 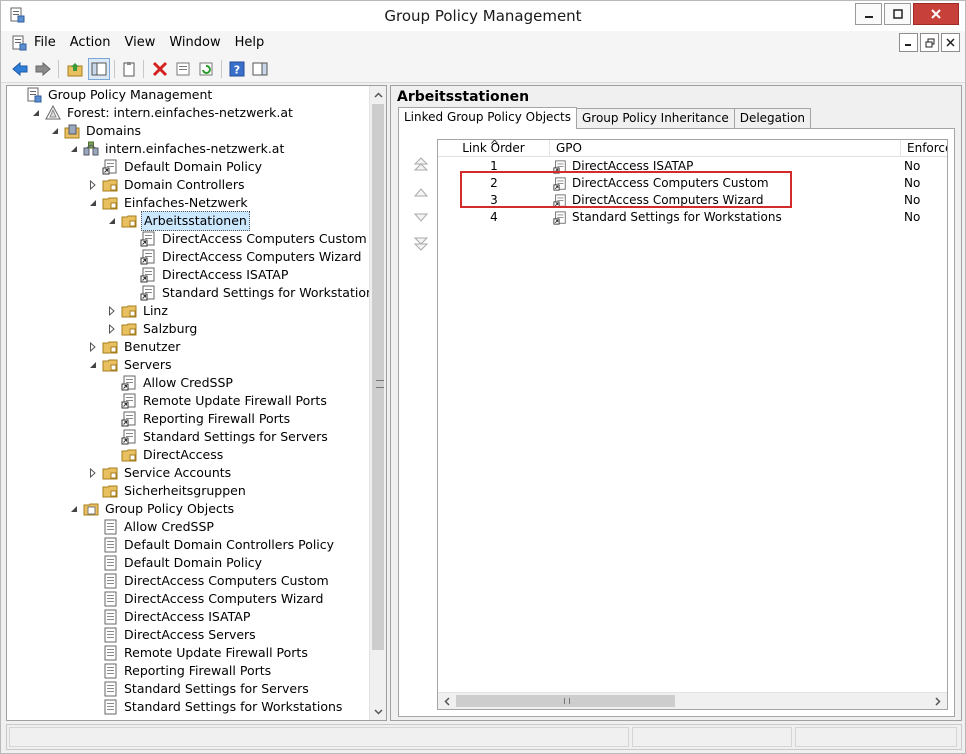 I want to click on title-bar: Group Policy Management, so click(x=483, y=16).